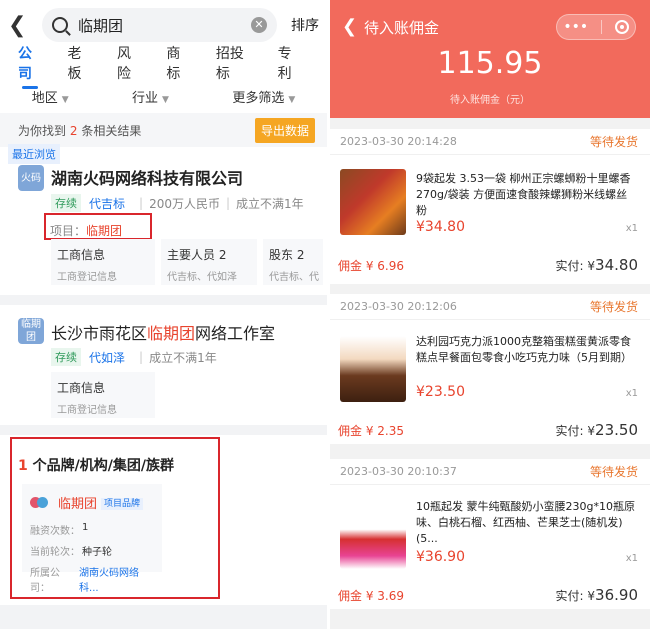 This screenshot has height=629, width=650. Describe the element at coordinates (373, 369) in the screenshot. I see `product-image` at that location.